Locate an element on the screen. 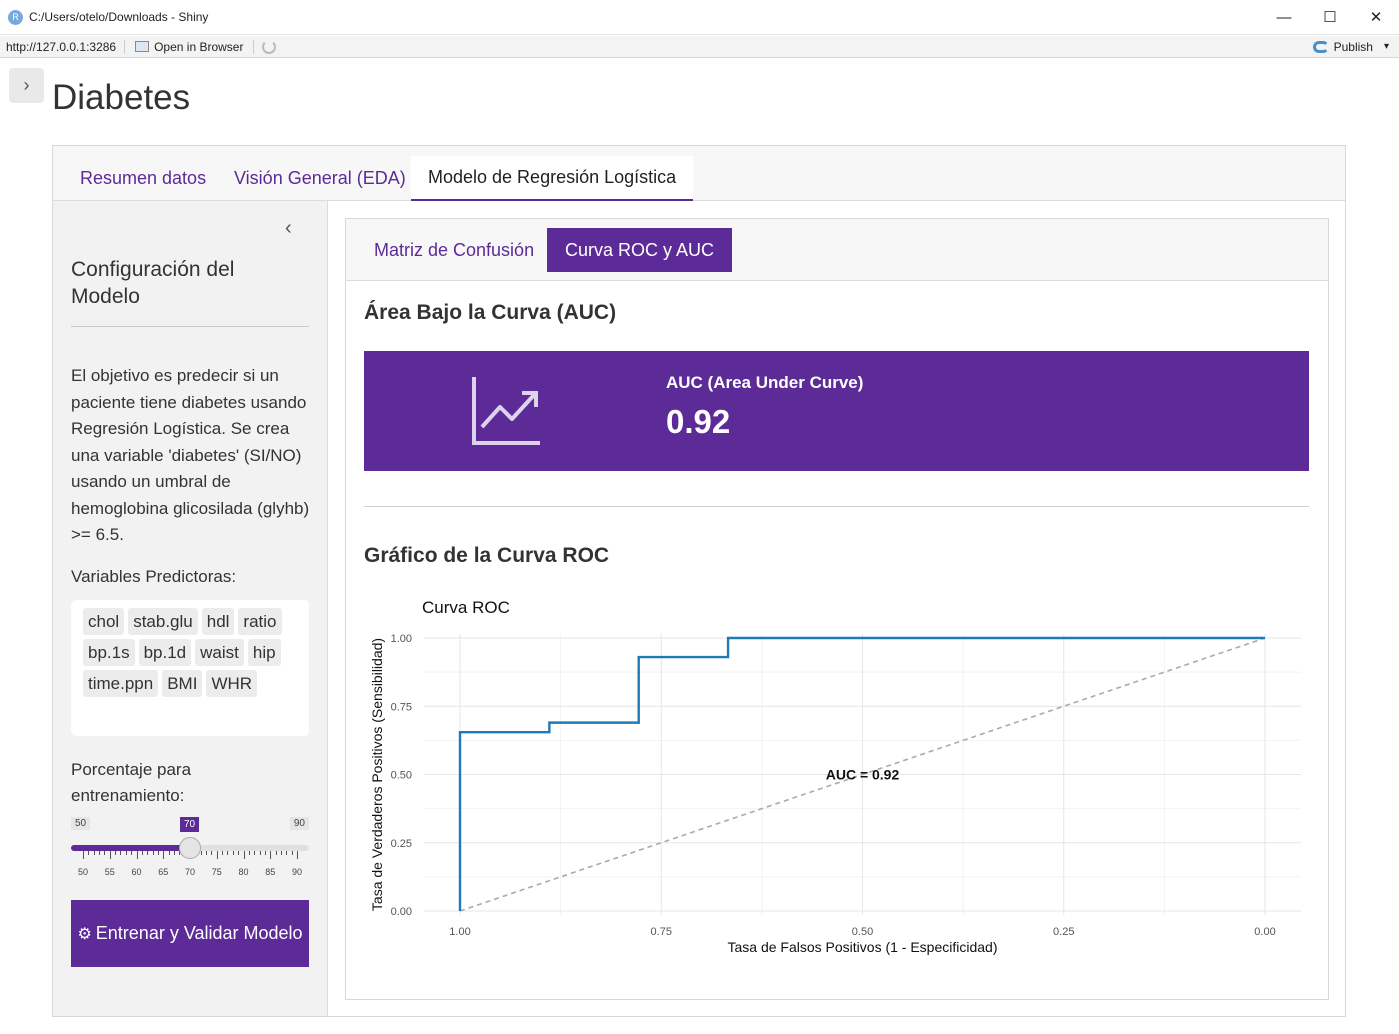 The width and height of the screenshot is (1399, 1034). results-tabs: Matriz de Confusión Curva ROC y AUC is located at coordinates (837, 250).